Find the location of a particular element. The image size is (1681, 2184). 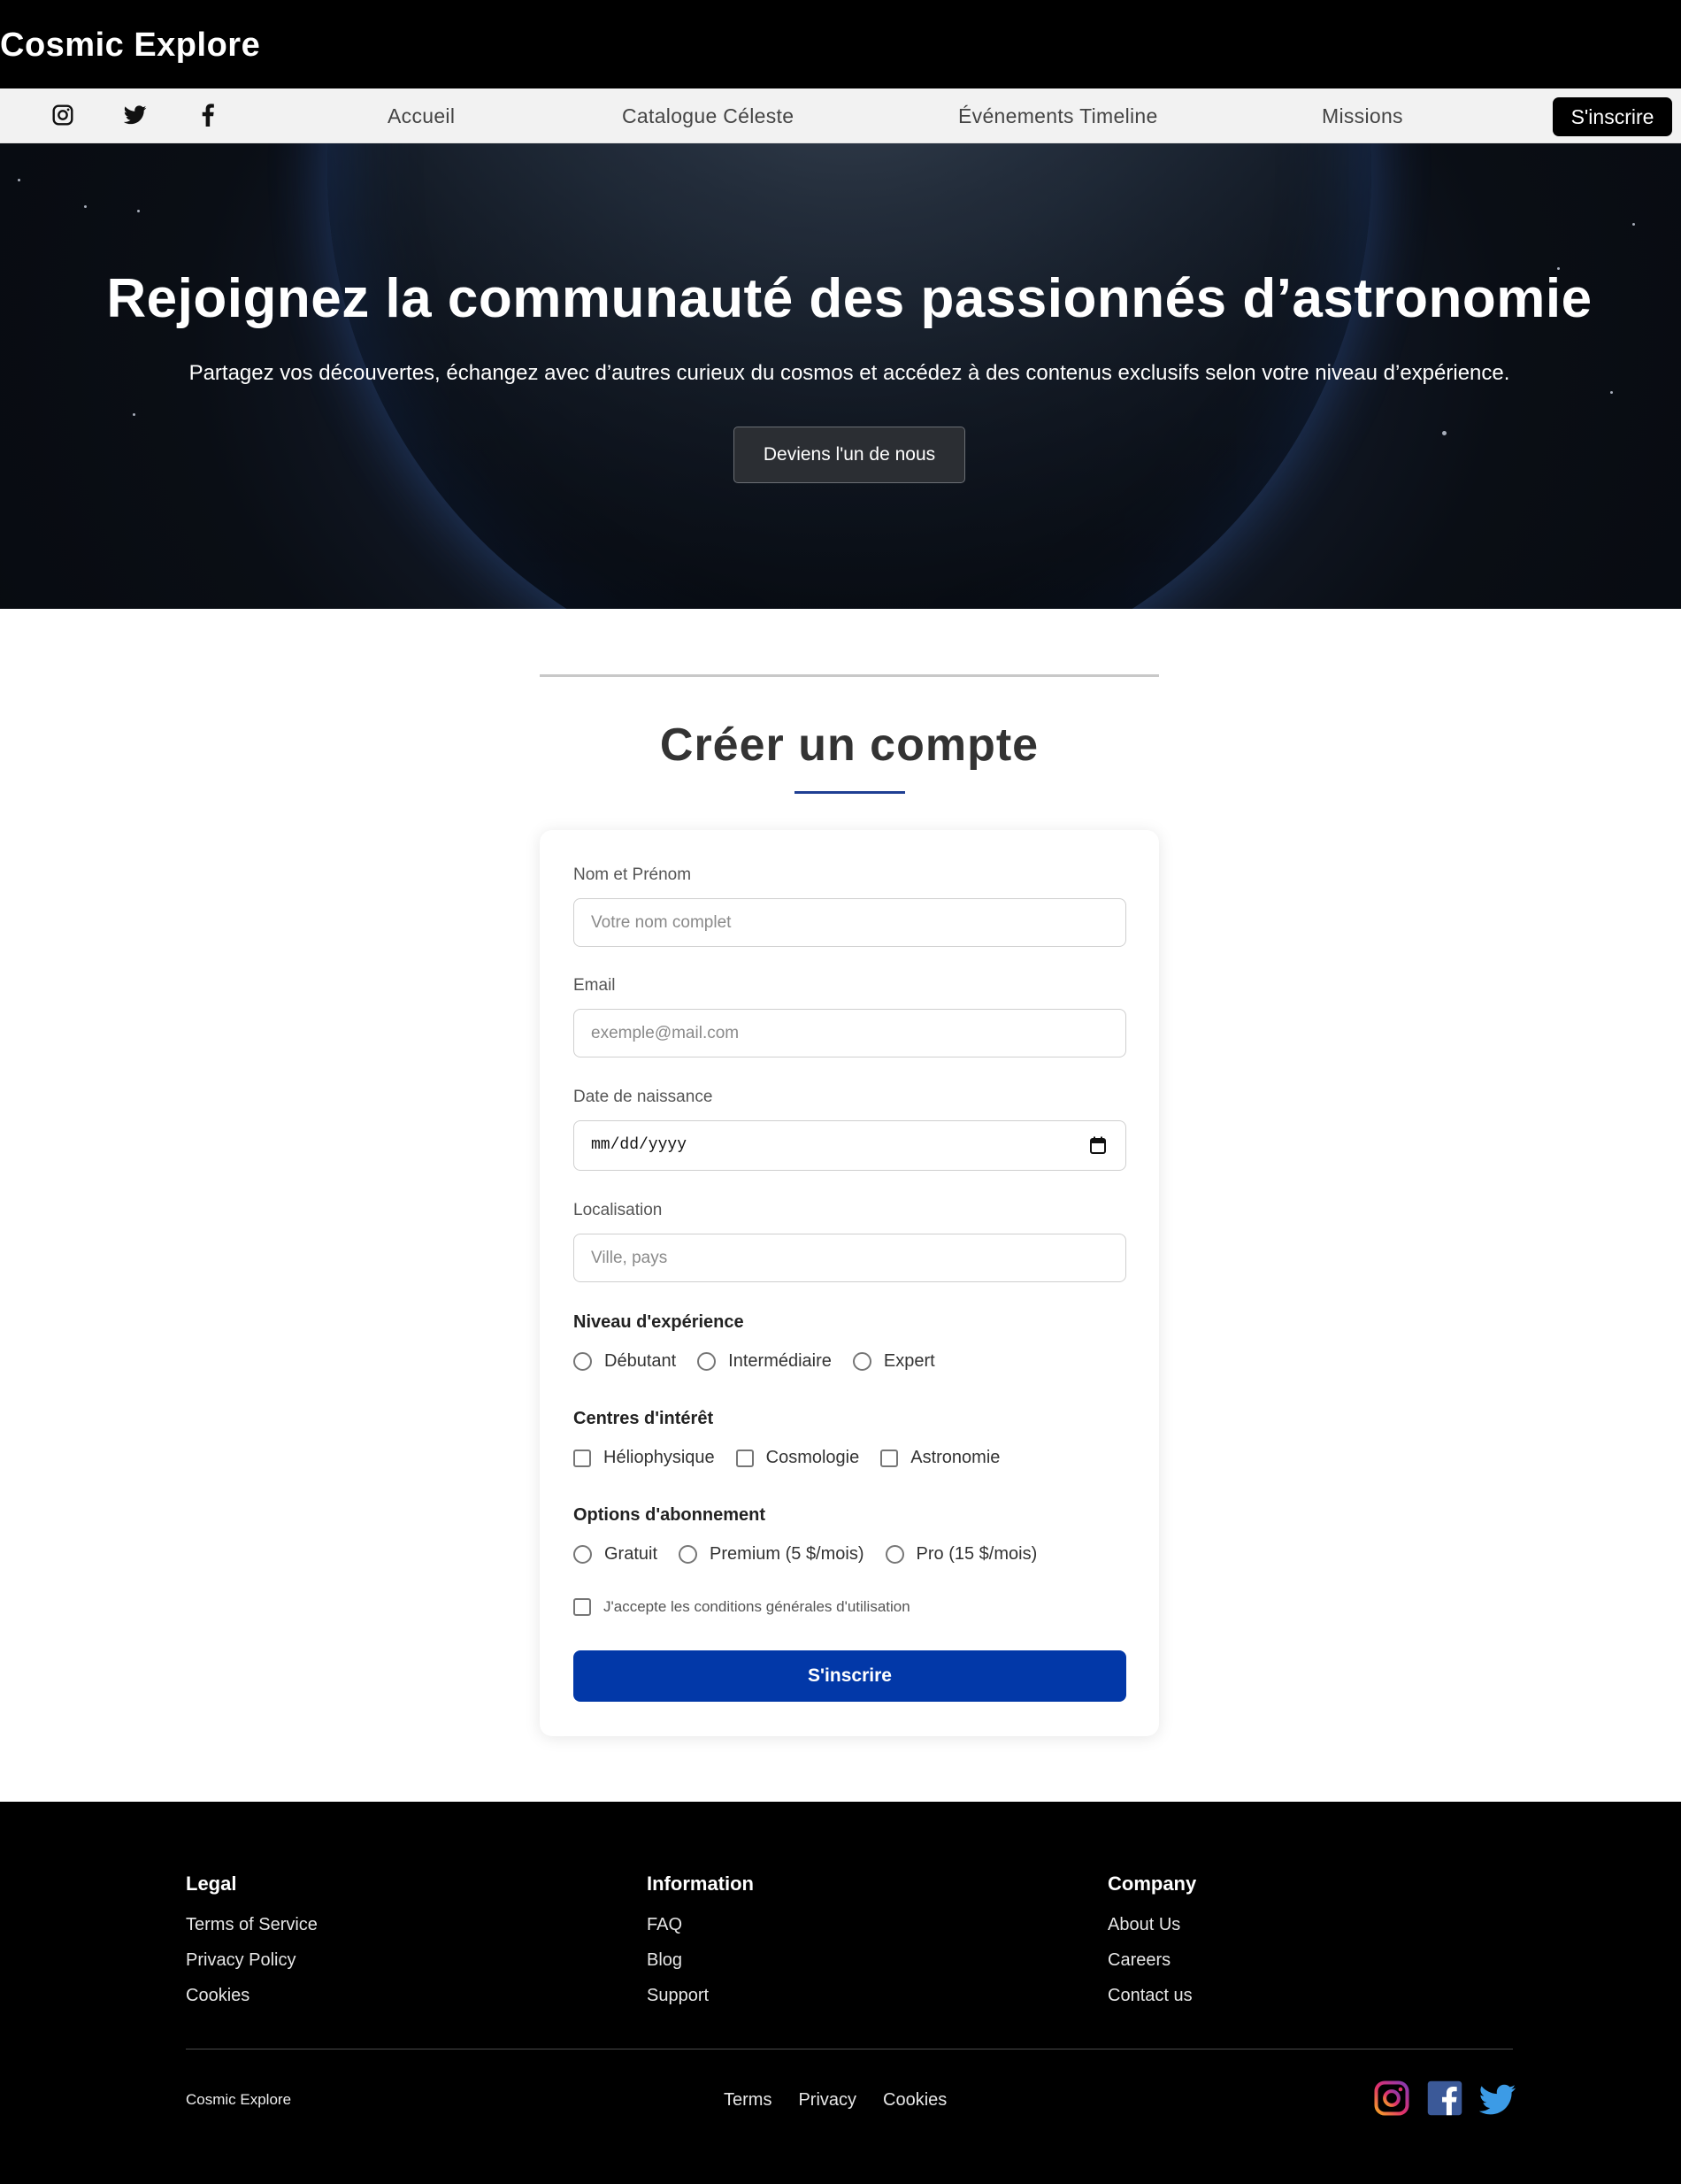

name-input is located at coordinates (849, 922).